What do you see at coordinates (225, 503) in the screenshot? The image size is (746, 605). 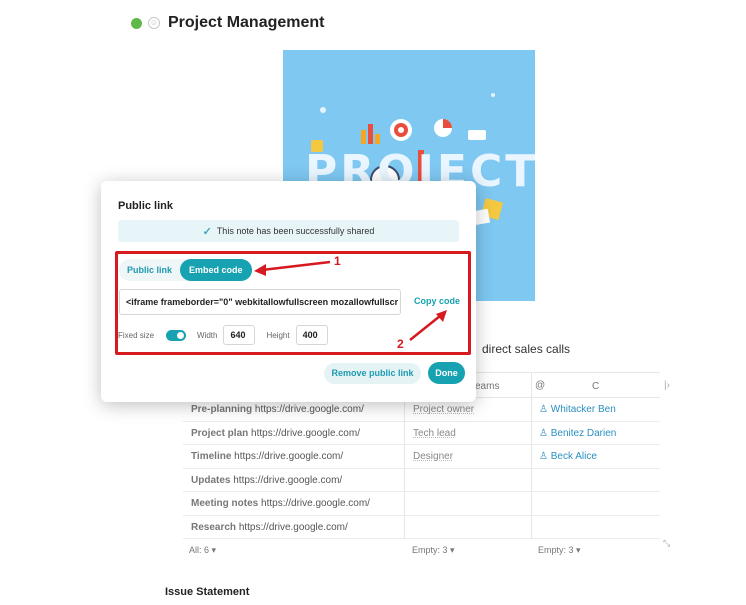 I see `resource-name: Meeting notes` at bounding box center [225, 503].